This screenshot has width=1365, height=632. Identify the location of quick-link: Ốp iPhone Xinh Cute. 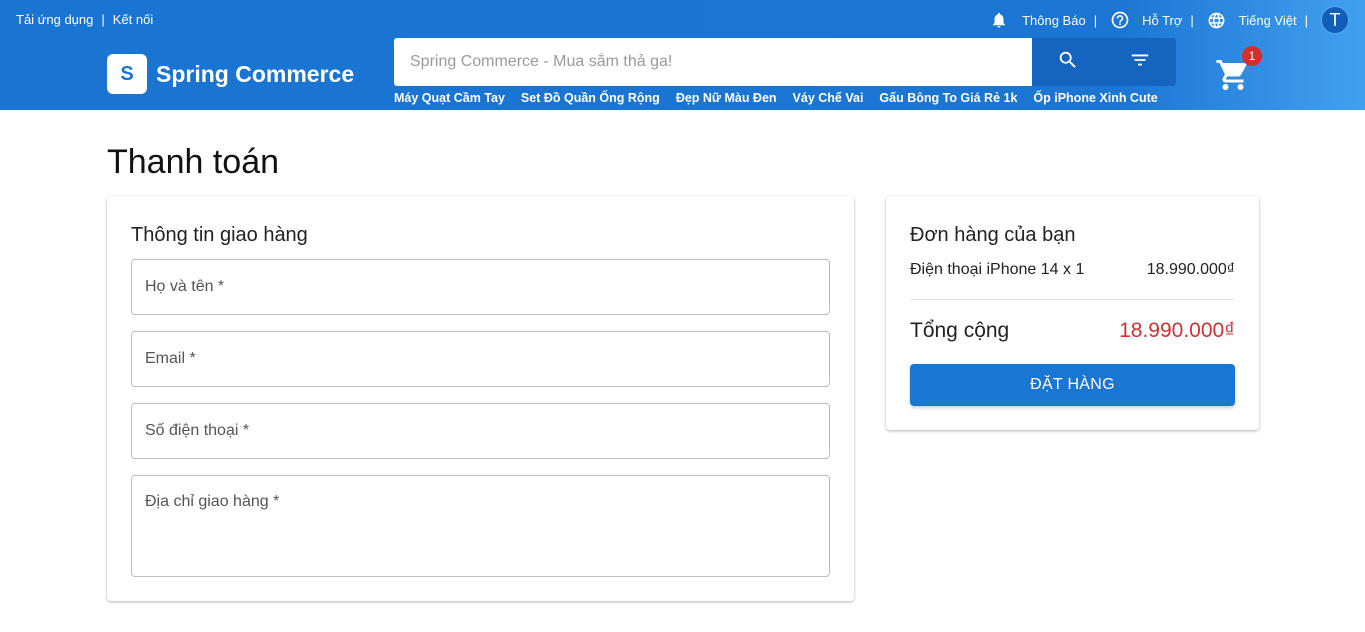
(1095, 98).